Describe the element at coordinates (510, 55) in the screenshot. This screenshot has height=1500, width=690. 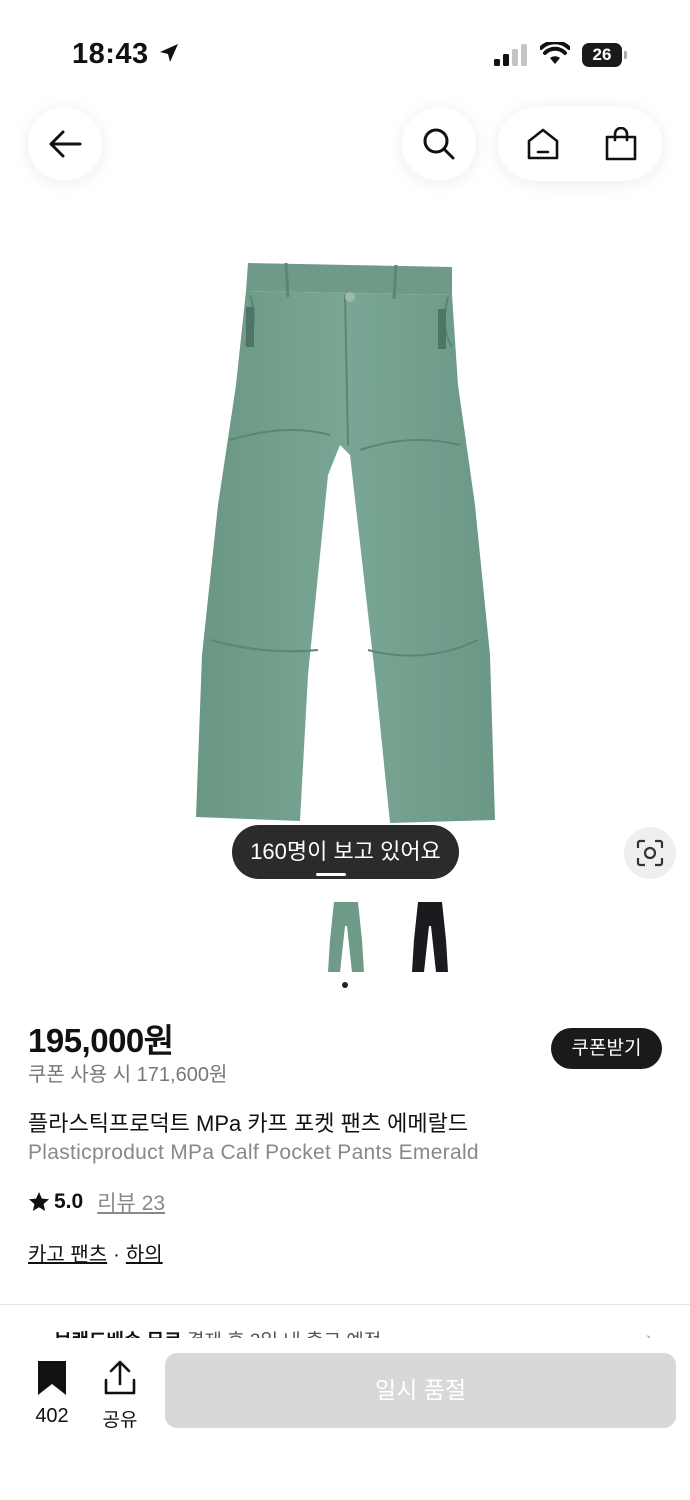
I see `cellular-signal-icon` at that location.